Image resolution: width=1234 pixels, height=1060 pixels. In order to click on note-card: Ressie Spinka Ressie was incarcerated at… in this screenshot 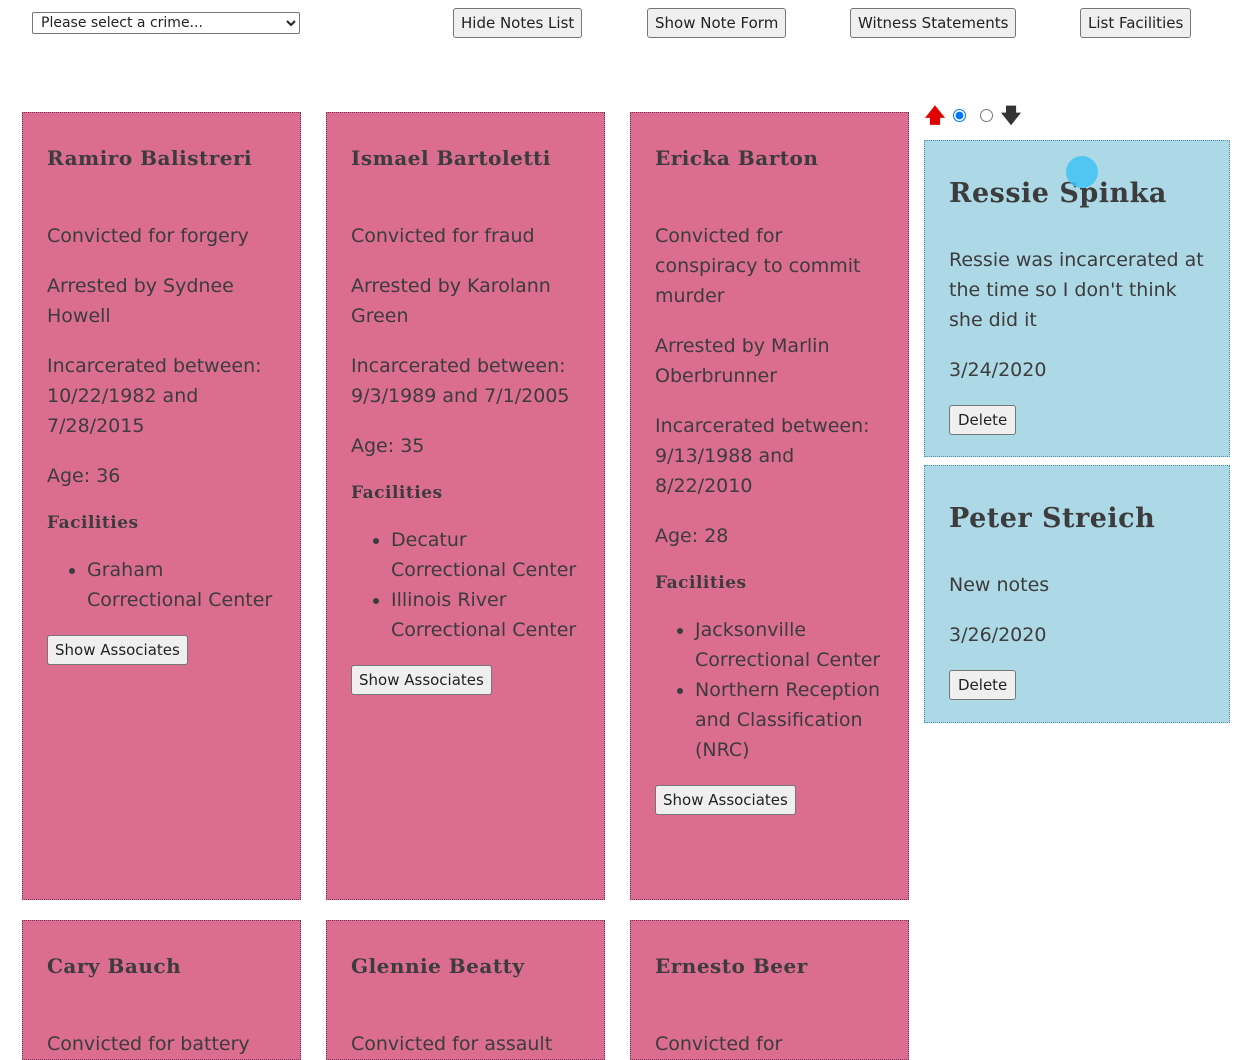, I will do `click(1077, 298)`.